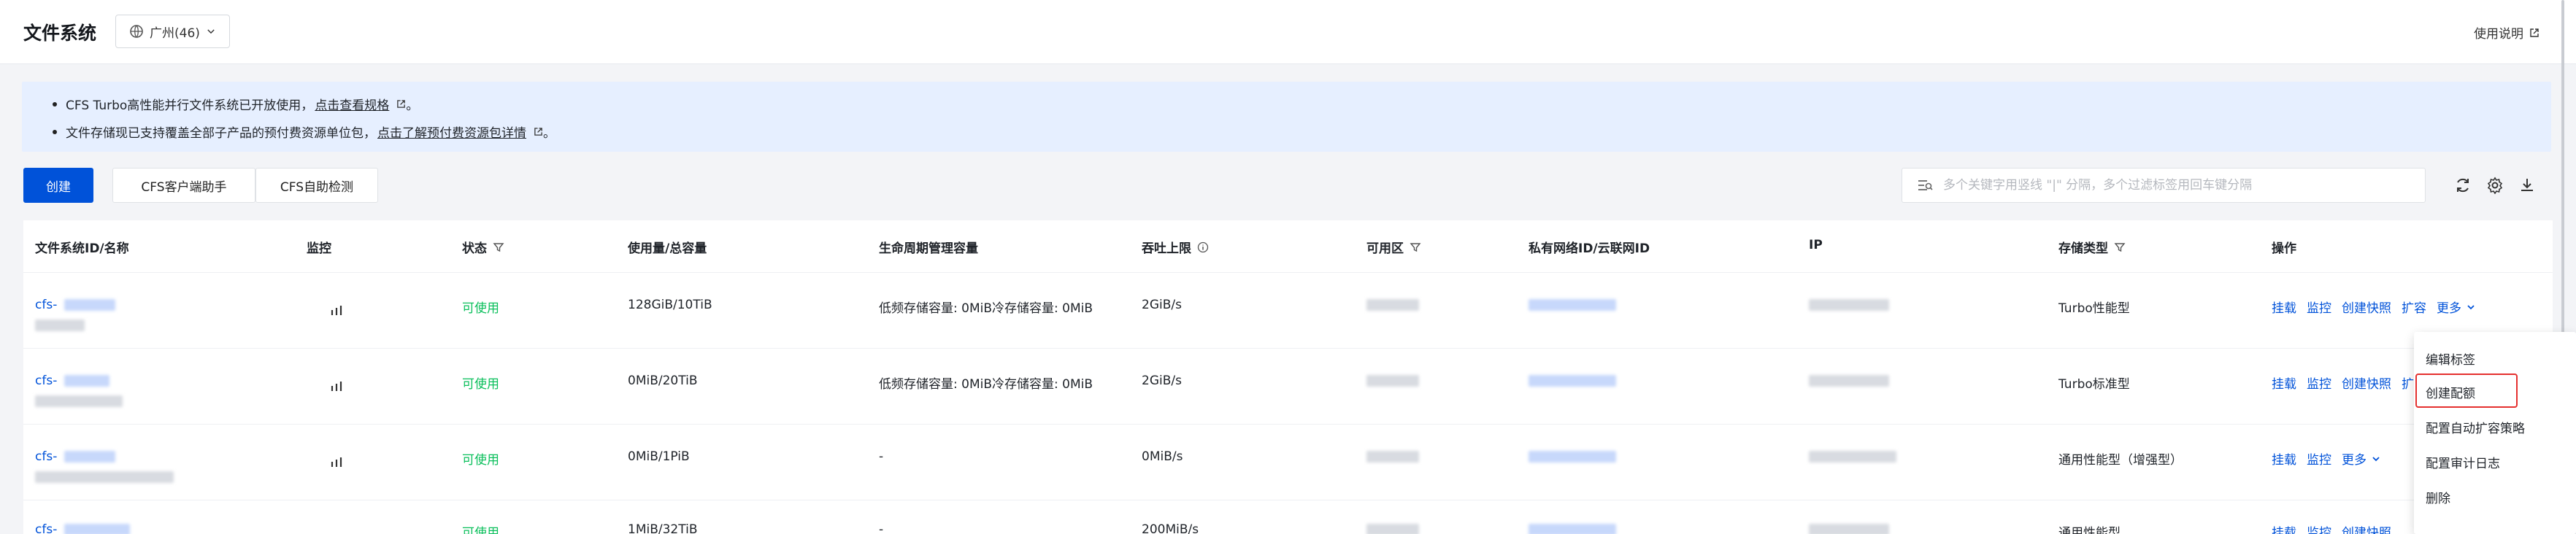  I want to click on storage-type-text: 通用性能型（增强型）, so click(2120, 460).